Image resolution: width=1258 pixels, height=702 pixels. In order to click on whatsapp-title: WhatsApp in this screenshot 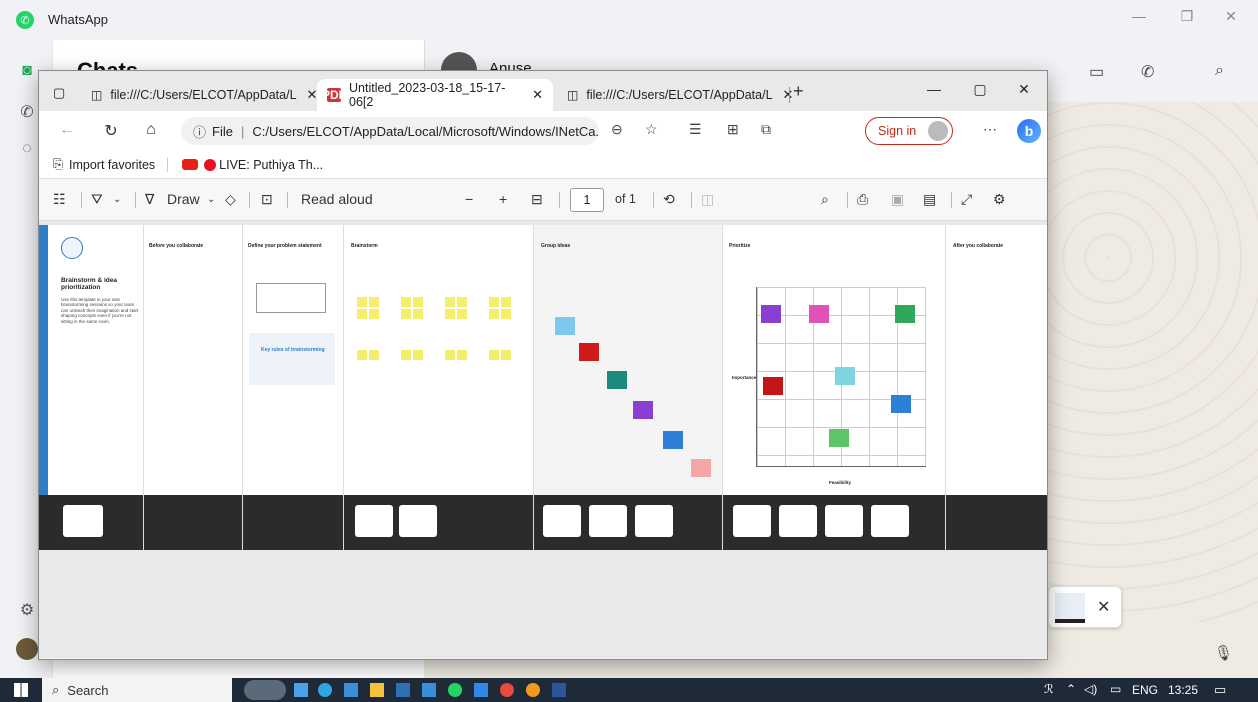, I will do `click(78, 19)`.